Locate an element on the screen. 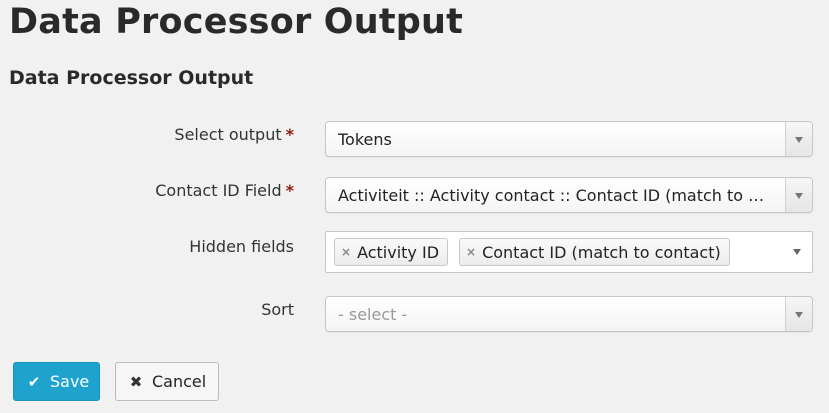 The height and width of the screenshot is (413, 829). cancel-button: ✖ Cancel is located at coordinates (167, 381).